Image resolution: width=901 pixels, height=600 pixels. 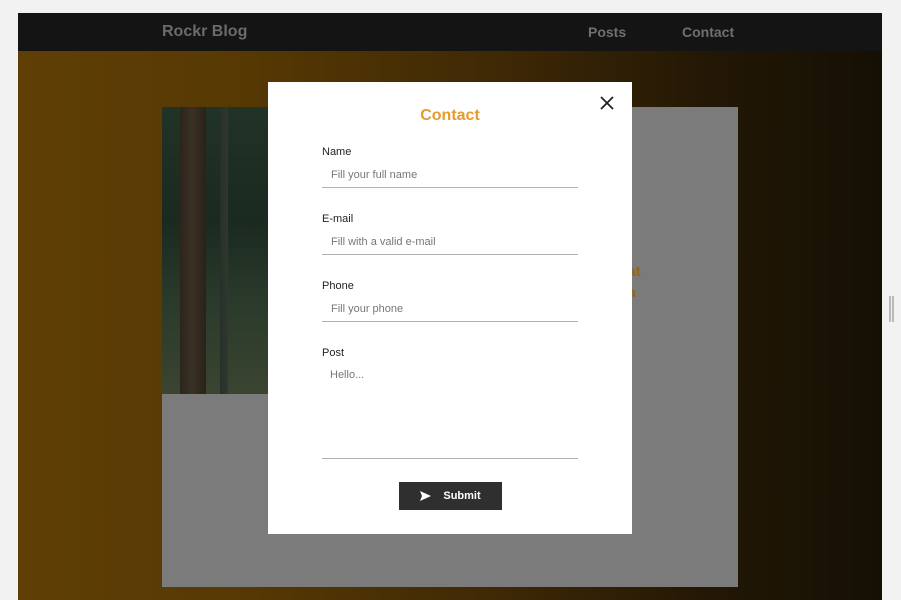 I want to click on send-icon, so click(x=426, y=496).